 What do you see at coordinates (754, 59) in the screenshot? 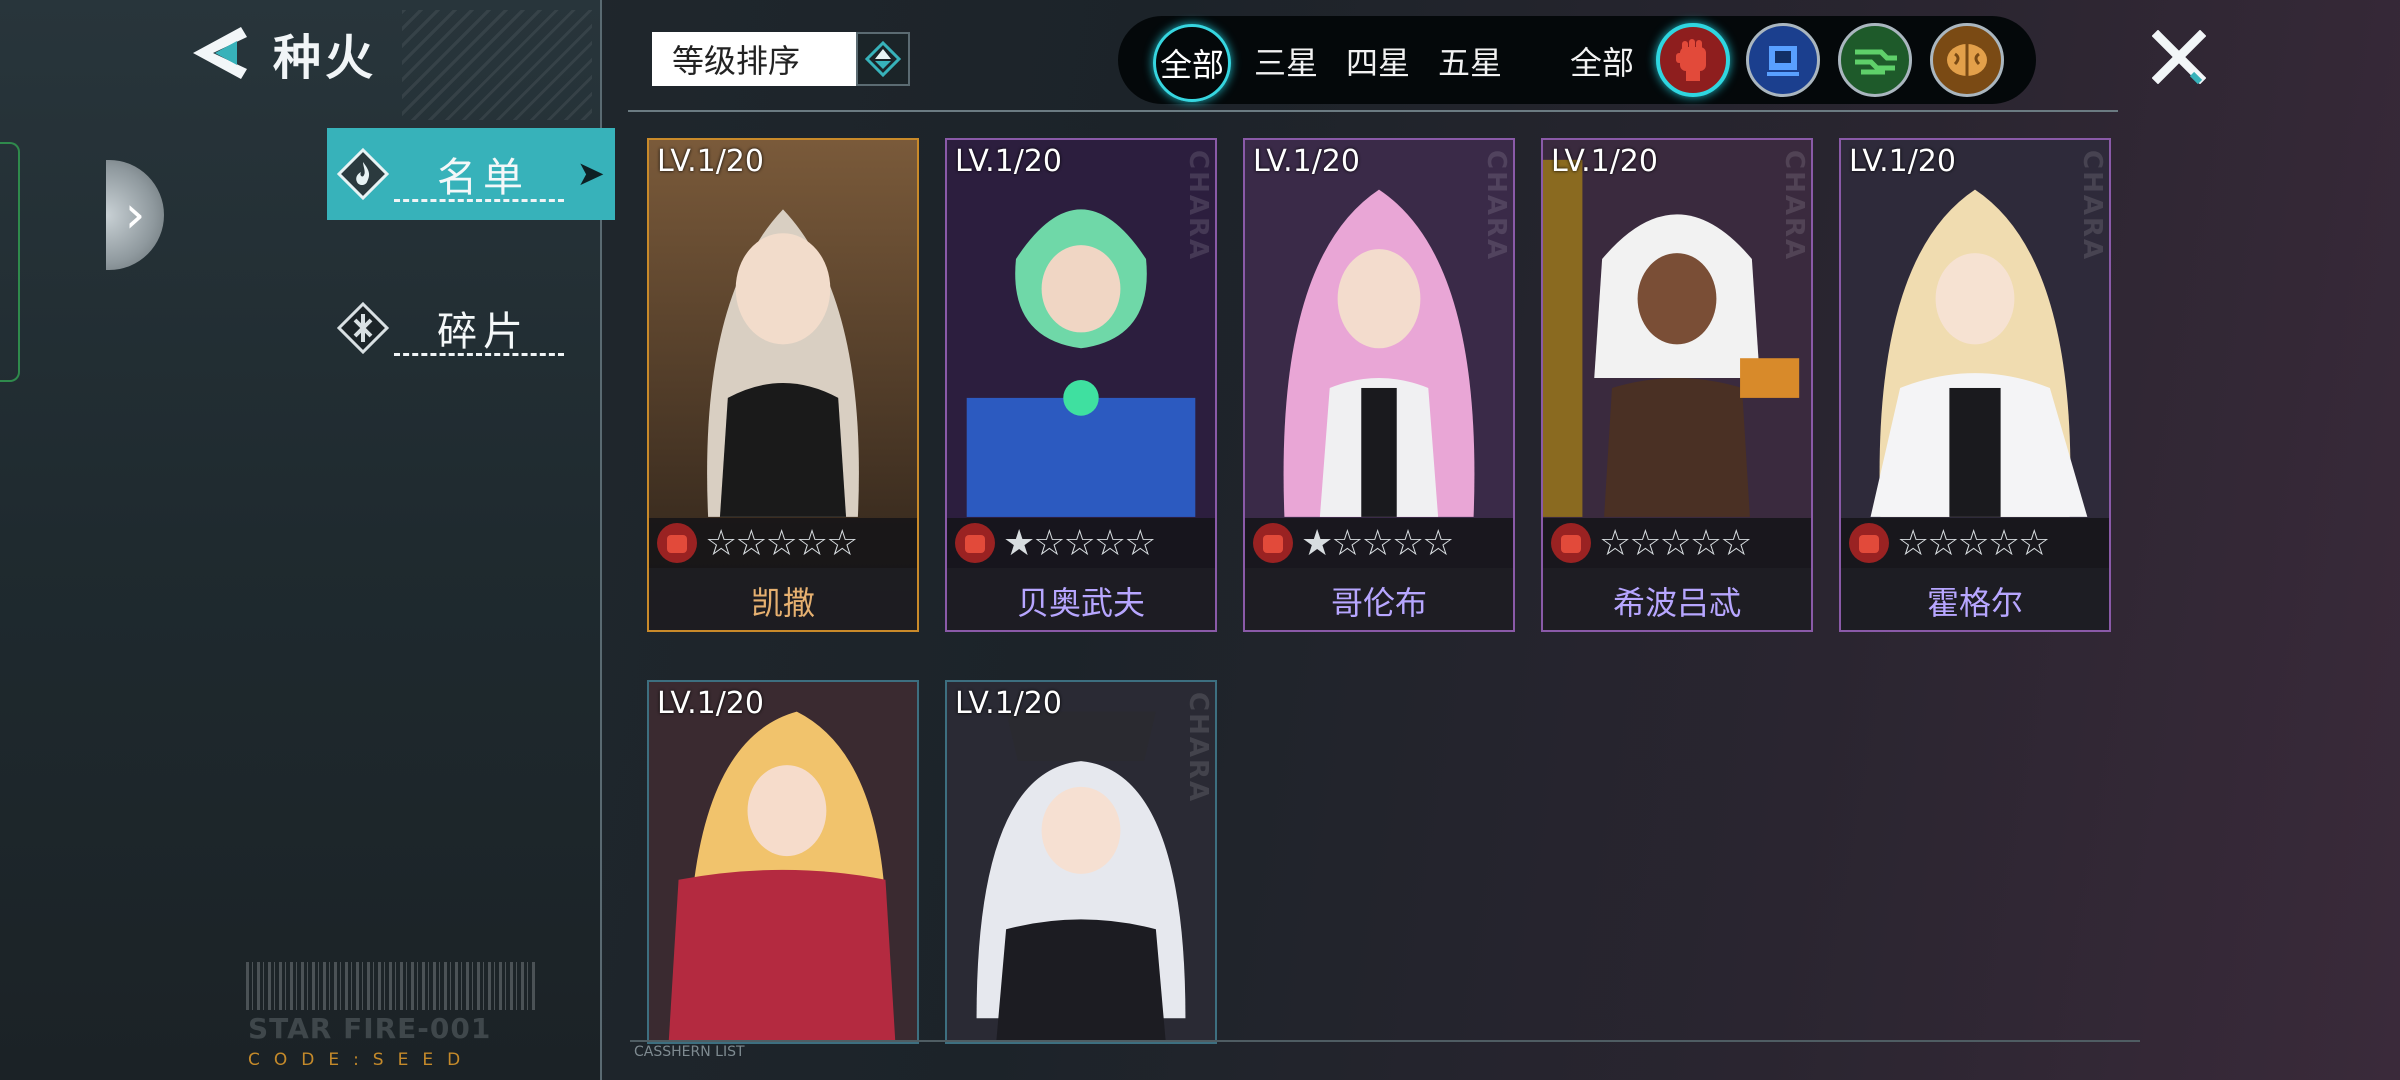
I see `sort-select: 等级排序` at bounding box center [754, 59].